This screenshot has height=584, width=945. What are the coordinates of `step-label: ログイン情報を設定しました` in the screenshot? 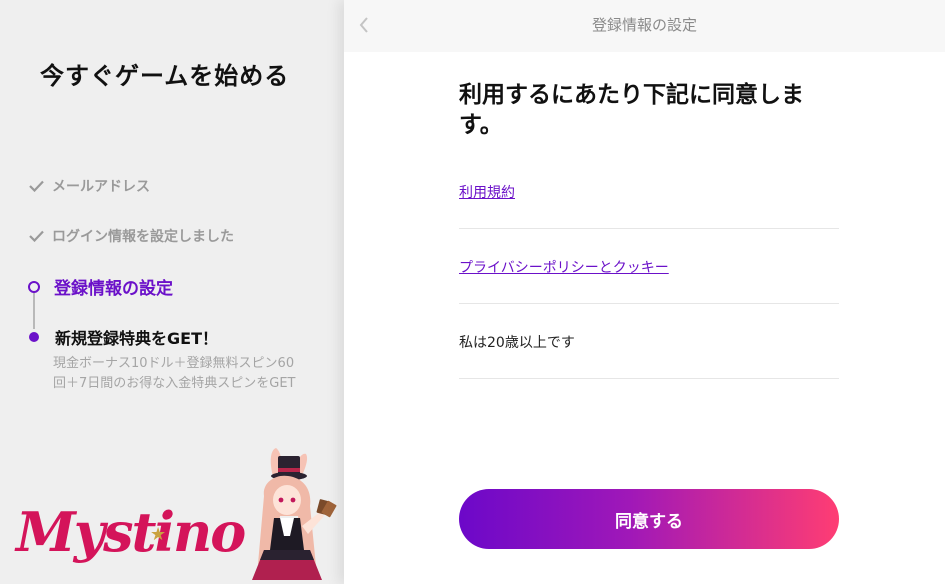 It's located at (143, 237).